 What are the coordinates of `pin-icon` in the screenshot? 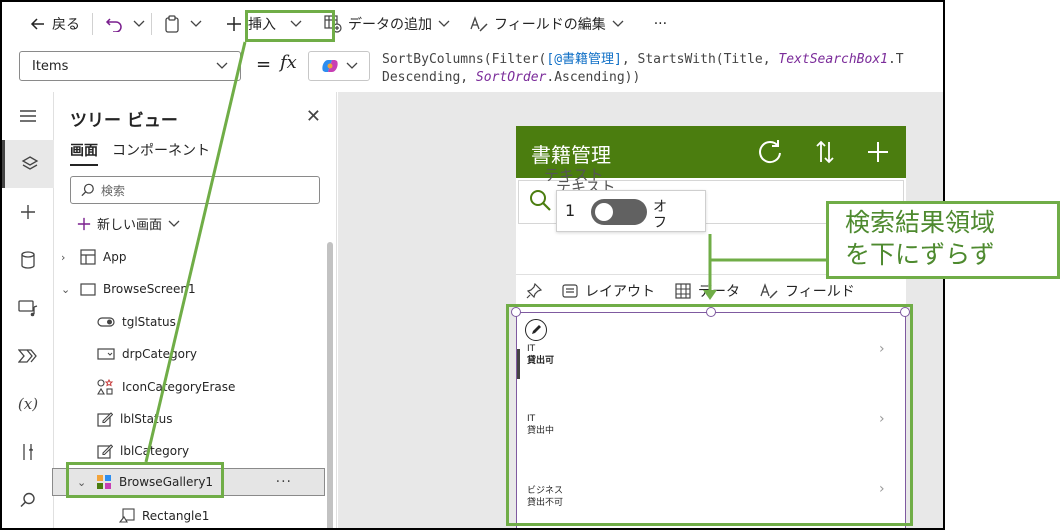 It's located at (534, 290).